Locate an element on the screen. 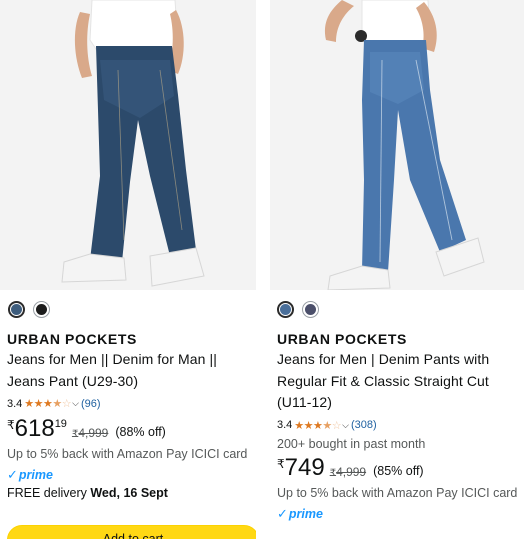 Image resolution: width=524 pixels, height=539 pixels. swatch-black is located at coordinates (41, 309).